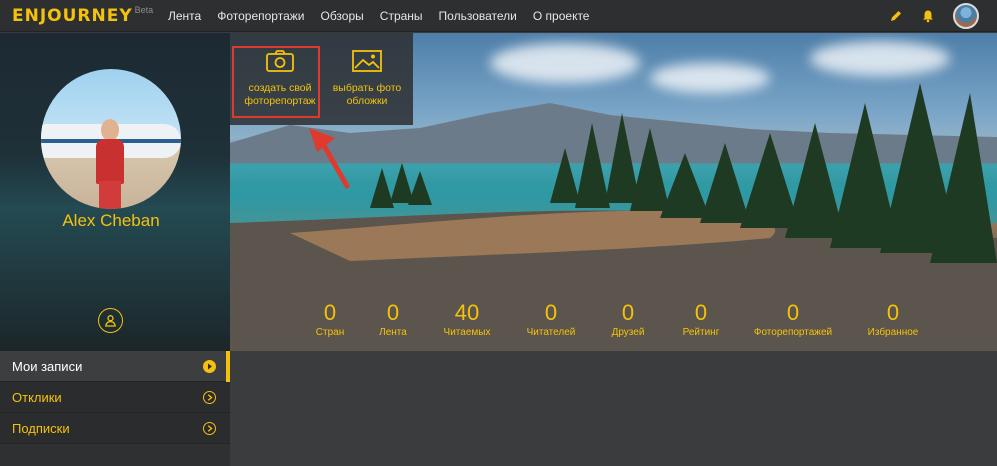  I want to click on person-head, so click(110, 130).